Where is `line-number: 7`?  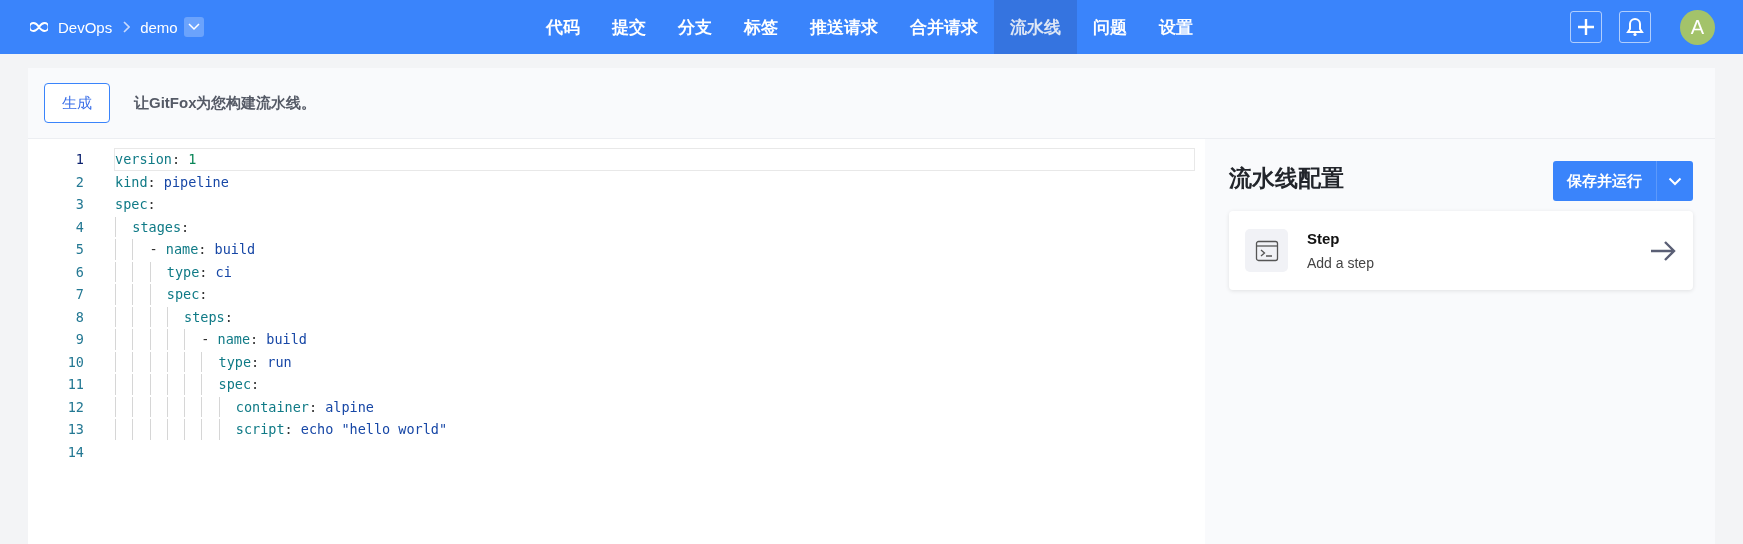 line-number: 7 is located at coordinates (79, 294).